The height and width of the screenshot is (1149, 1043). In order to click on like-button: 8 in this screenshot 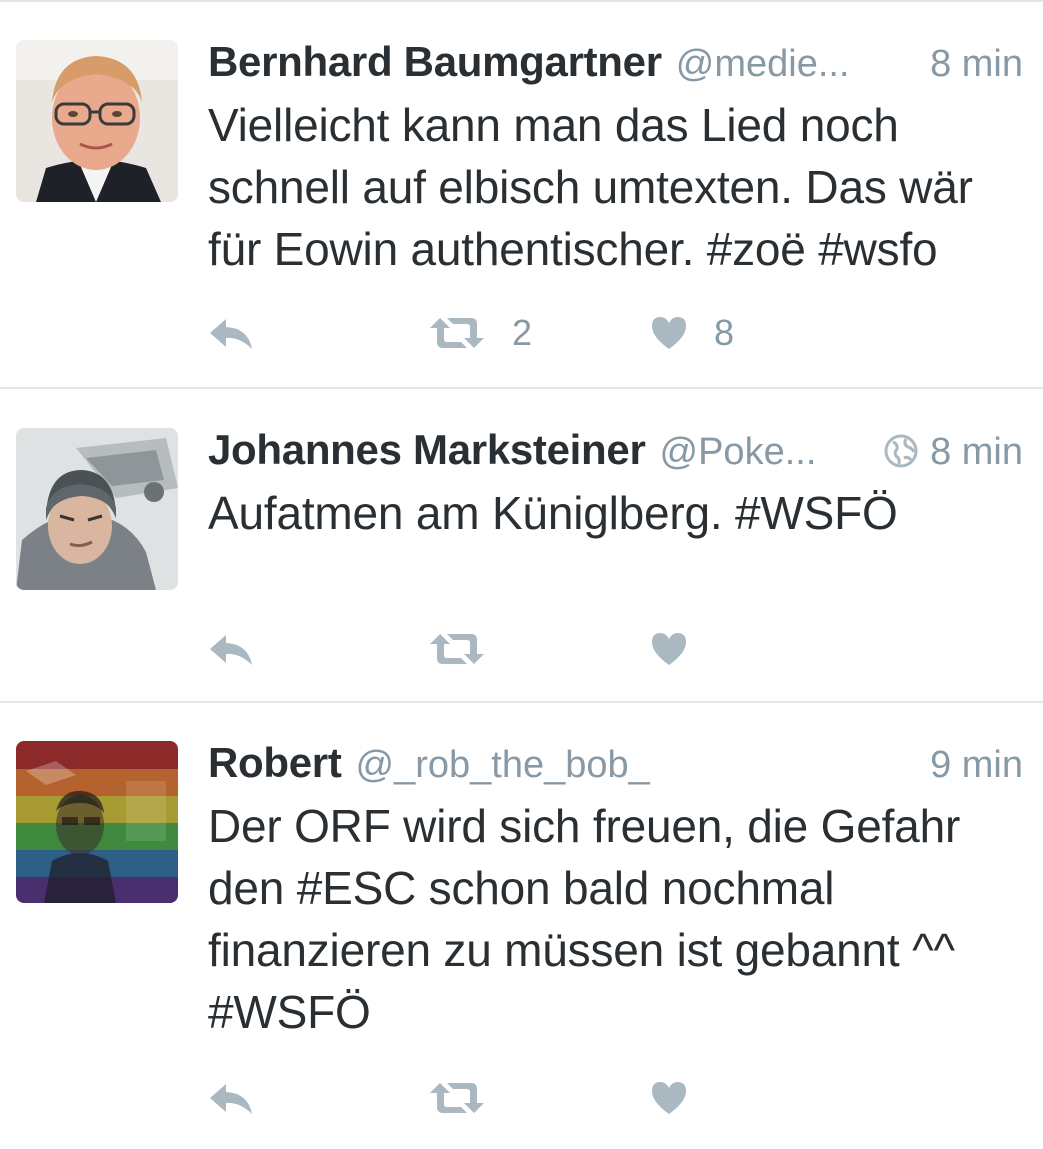, I will do `click(692, 333)`.